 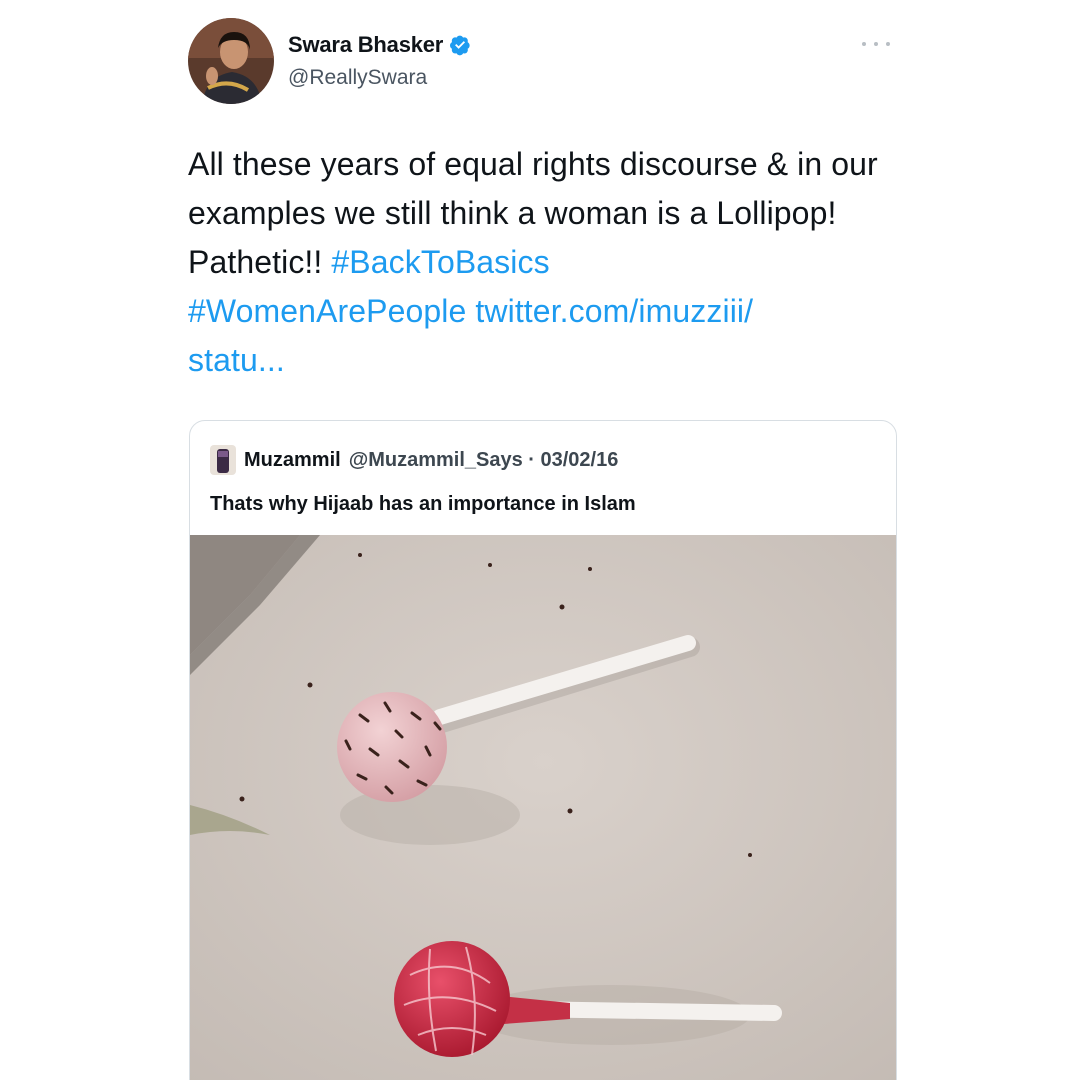 What do you see at coordinates (876, 44) in the screenshot?
I see `more-options-icon` at bounding box center [876, 44].